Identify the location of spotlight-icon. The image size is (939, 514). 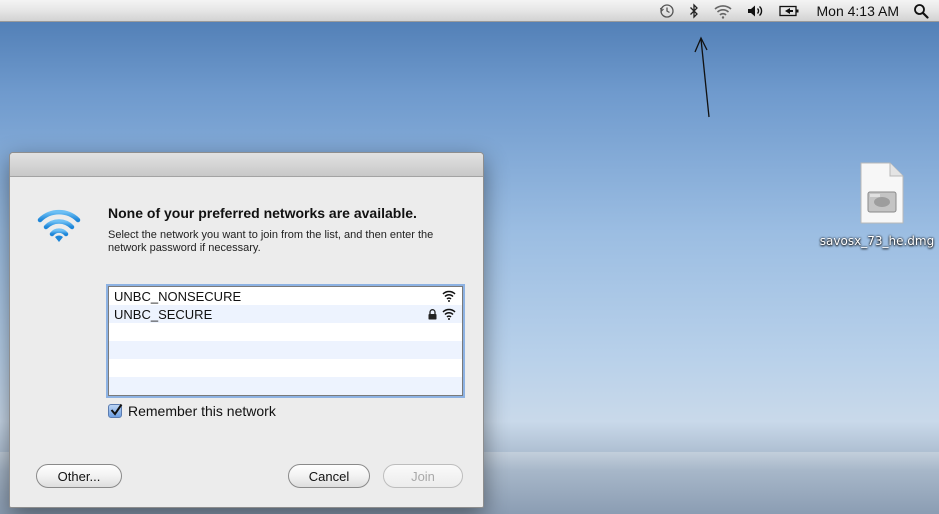
(921, 11).